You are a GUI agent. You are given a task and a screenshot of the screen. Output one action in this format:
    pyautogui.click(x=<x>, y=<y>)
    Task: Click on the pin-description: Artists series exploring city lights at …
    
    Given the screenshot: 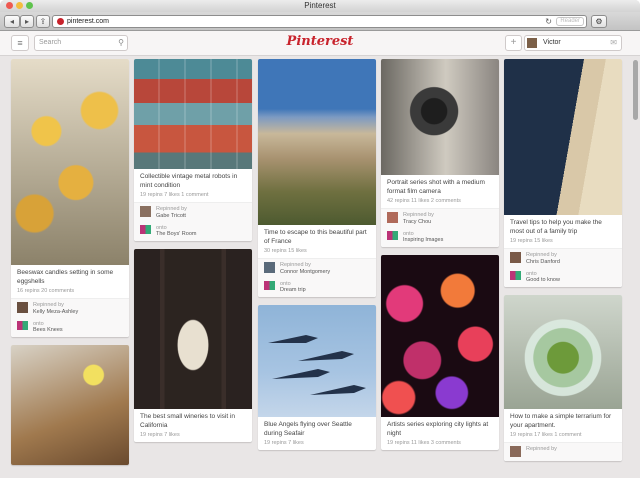 What is the action you would take?
    pyautogui.click(x=438, y=429)
    